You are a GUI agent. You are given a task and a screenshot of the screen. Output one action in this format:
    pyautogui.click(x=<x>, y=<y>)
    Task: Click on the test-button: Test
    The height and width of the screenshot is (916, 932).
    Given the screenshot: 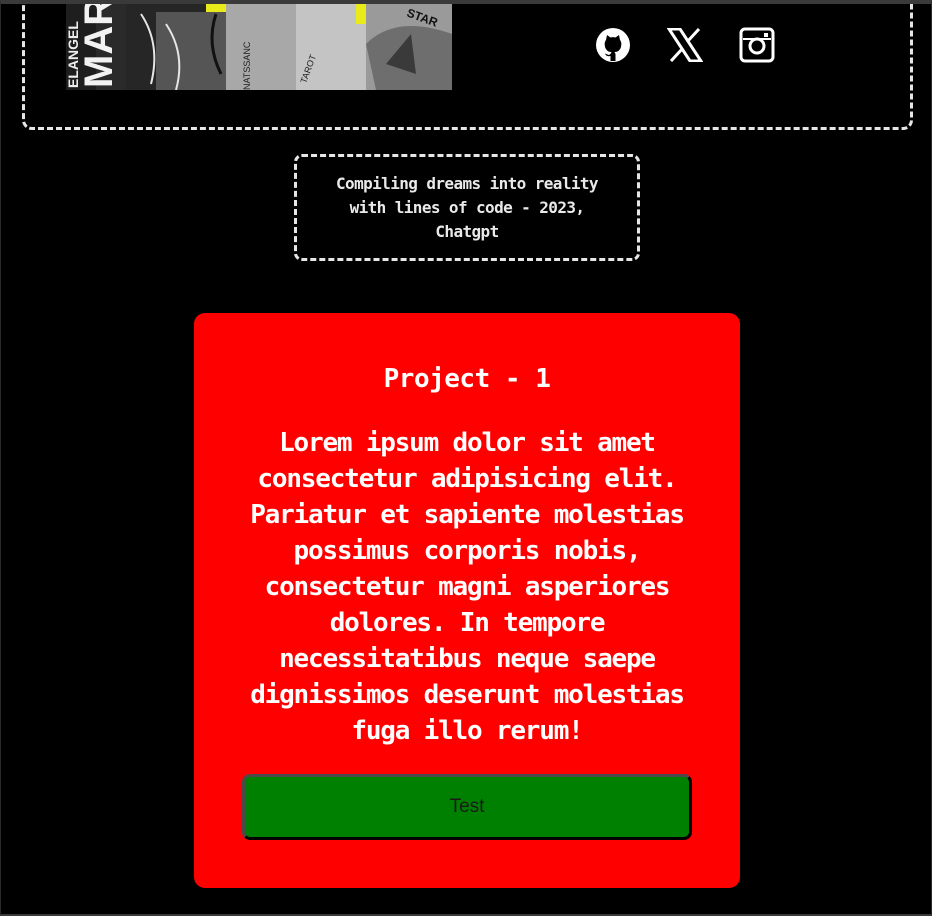 What is the action you would take?
    pyautogui.click(x=467, y=807)
    